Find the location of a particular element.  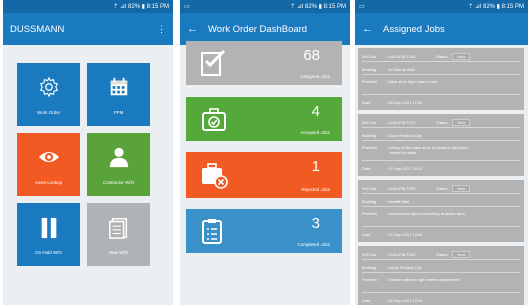

card-accepted-jobs: 4 Accepted Jobs is located at coordinates (264, 119).